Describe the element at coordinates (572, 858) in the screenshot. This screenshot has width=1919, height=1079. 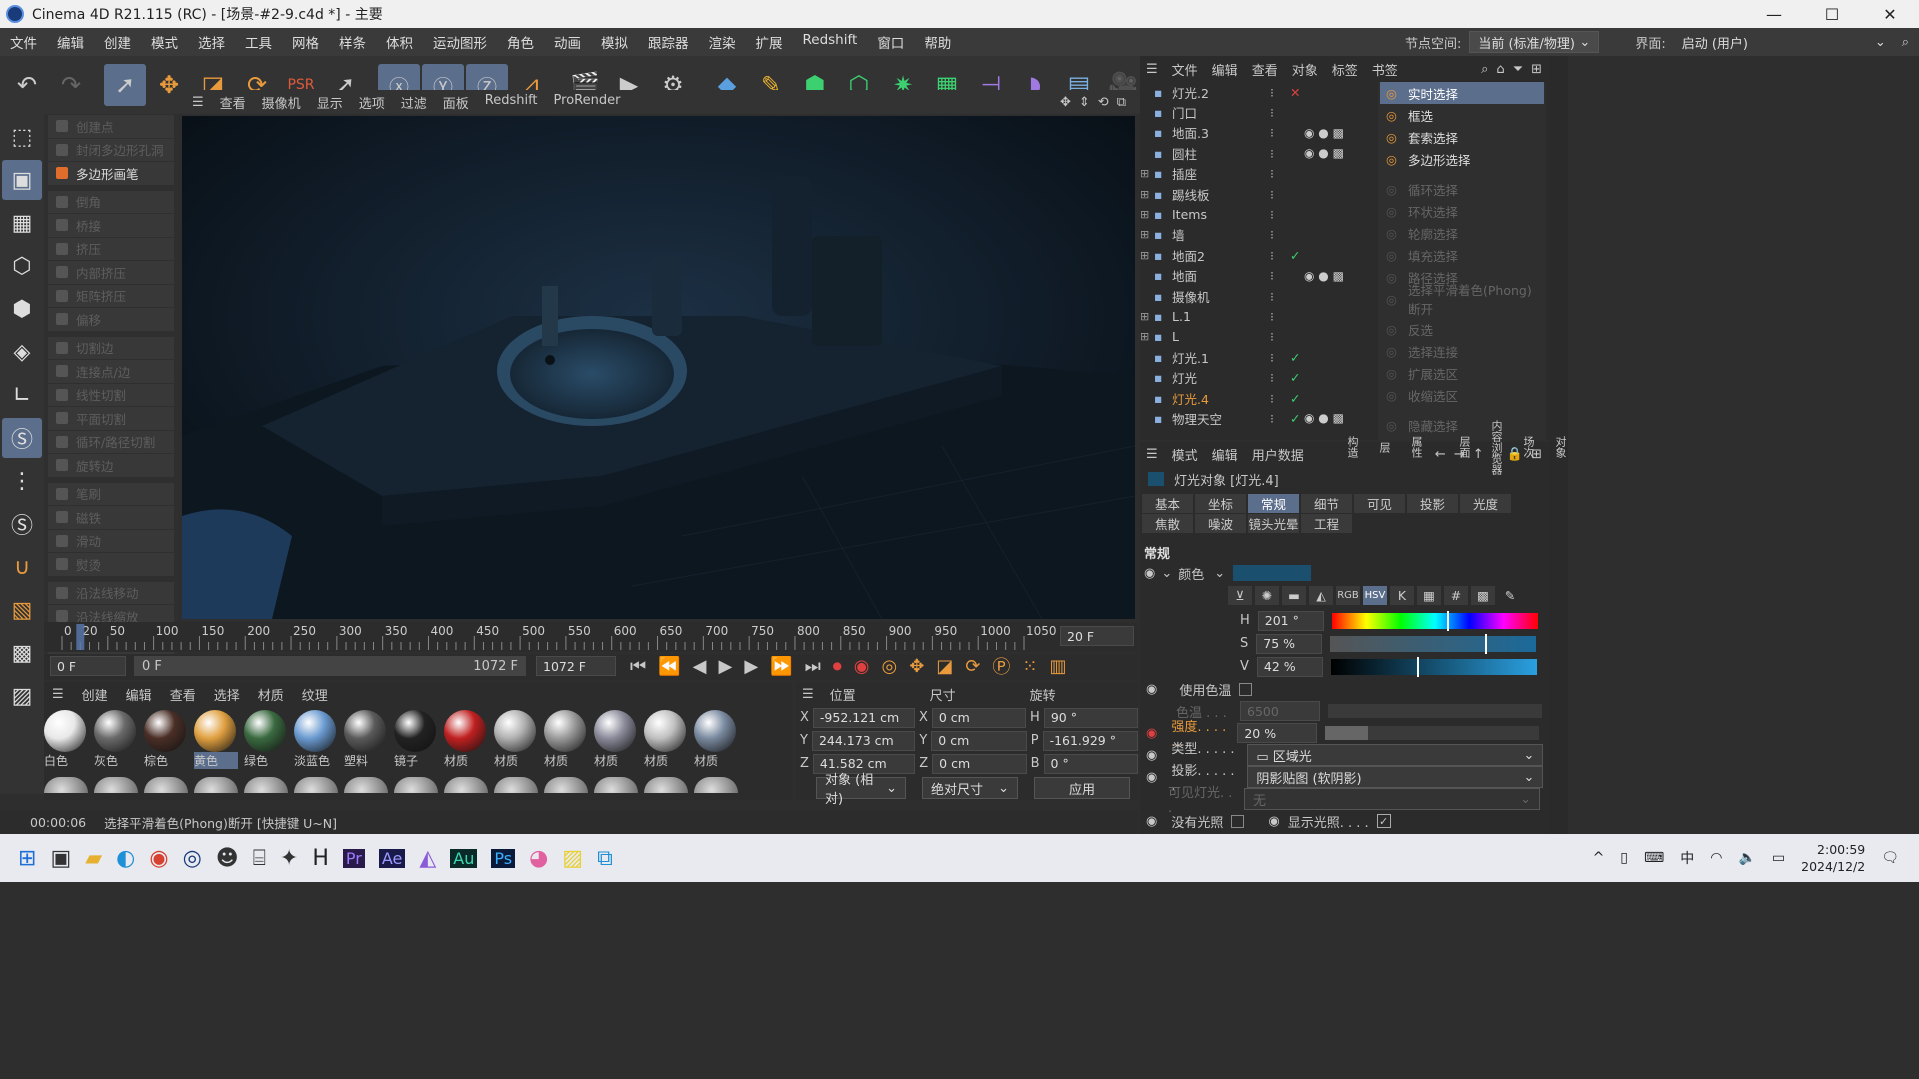
I see `notes-app-icon: ▨` at that location.